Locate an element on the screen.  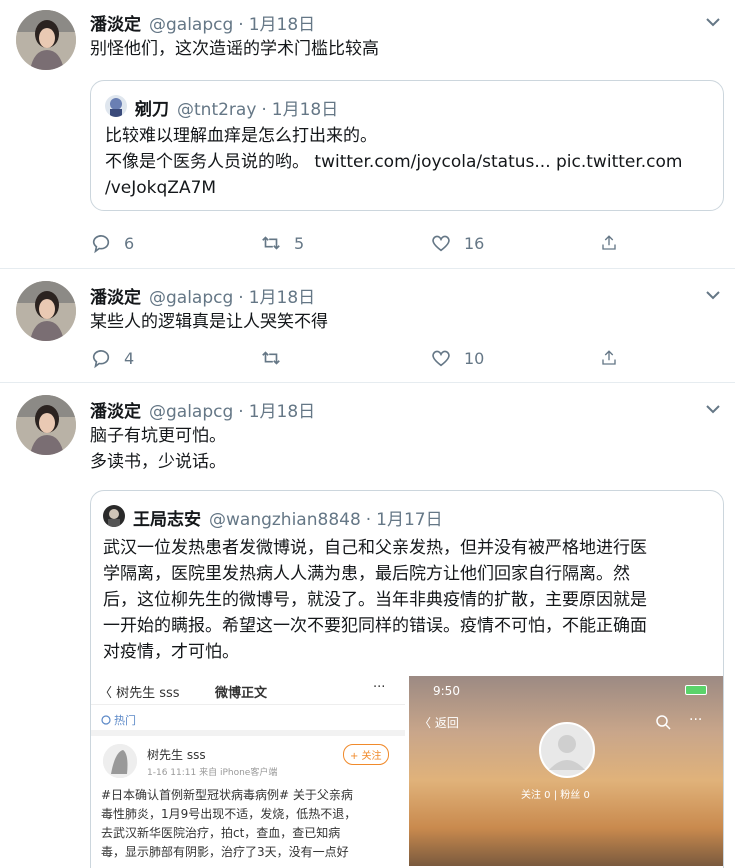
media-image-profile-screen: 9:50 〈 返回 ··· 关注 0 | 粉丝 0 is located at coordinates (566, 771).